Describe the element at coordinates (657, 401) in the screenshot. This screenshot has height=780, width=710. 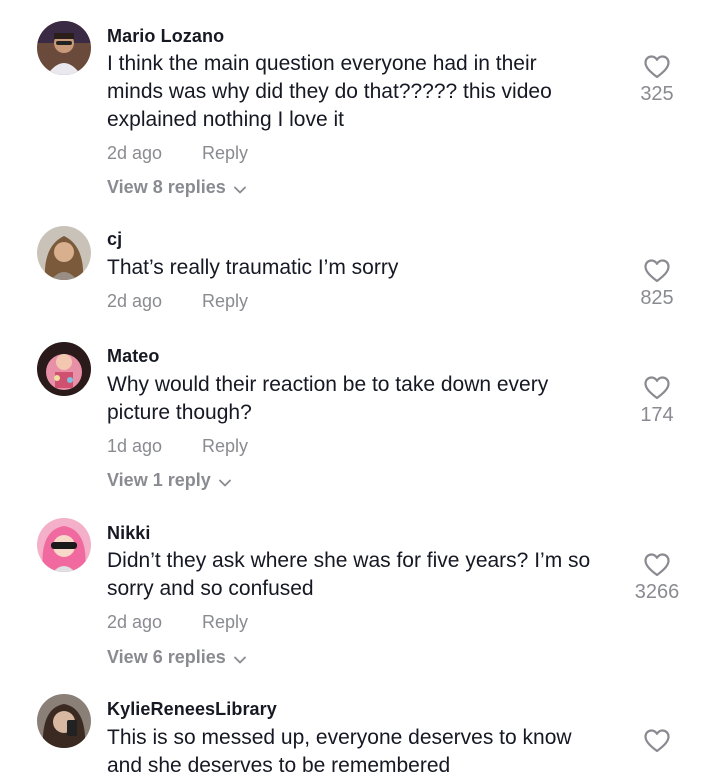
I see `like-button: 174` at that location.